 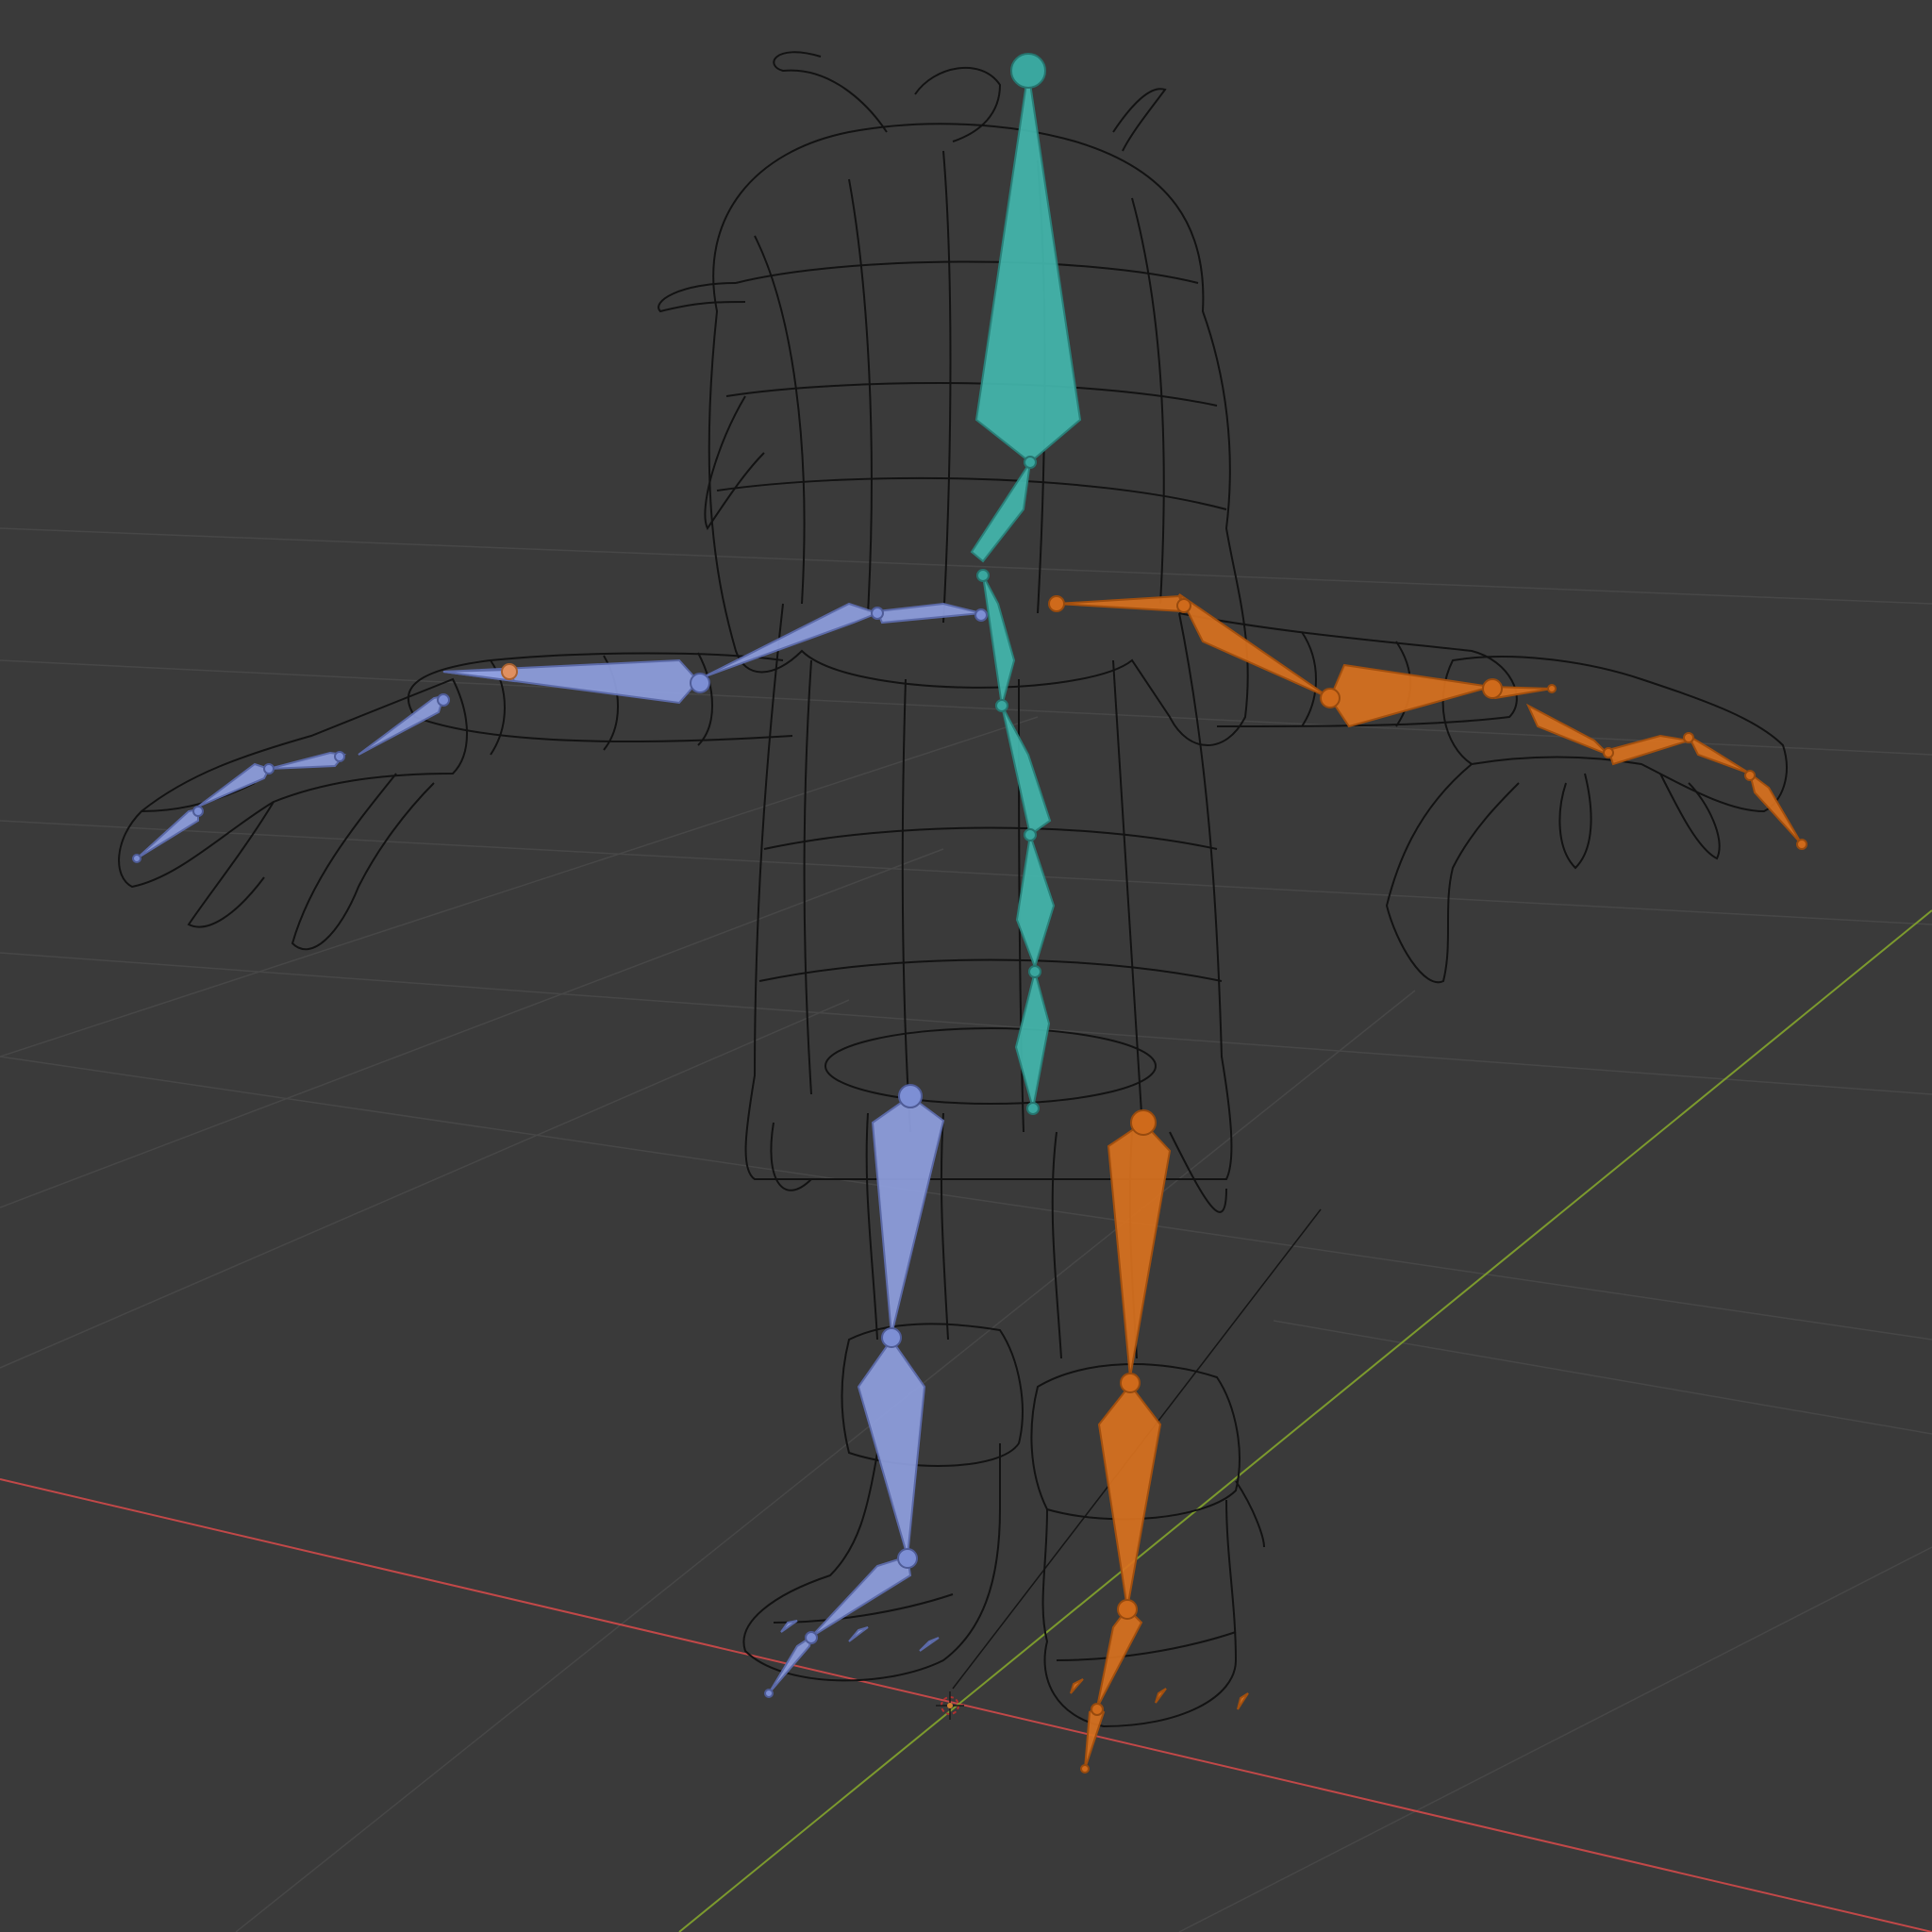 What do you see at coordinates (1160, 1442) in the screenshot?
I see `right-leg-bone-chain` at bounding box center [1160, 1442].